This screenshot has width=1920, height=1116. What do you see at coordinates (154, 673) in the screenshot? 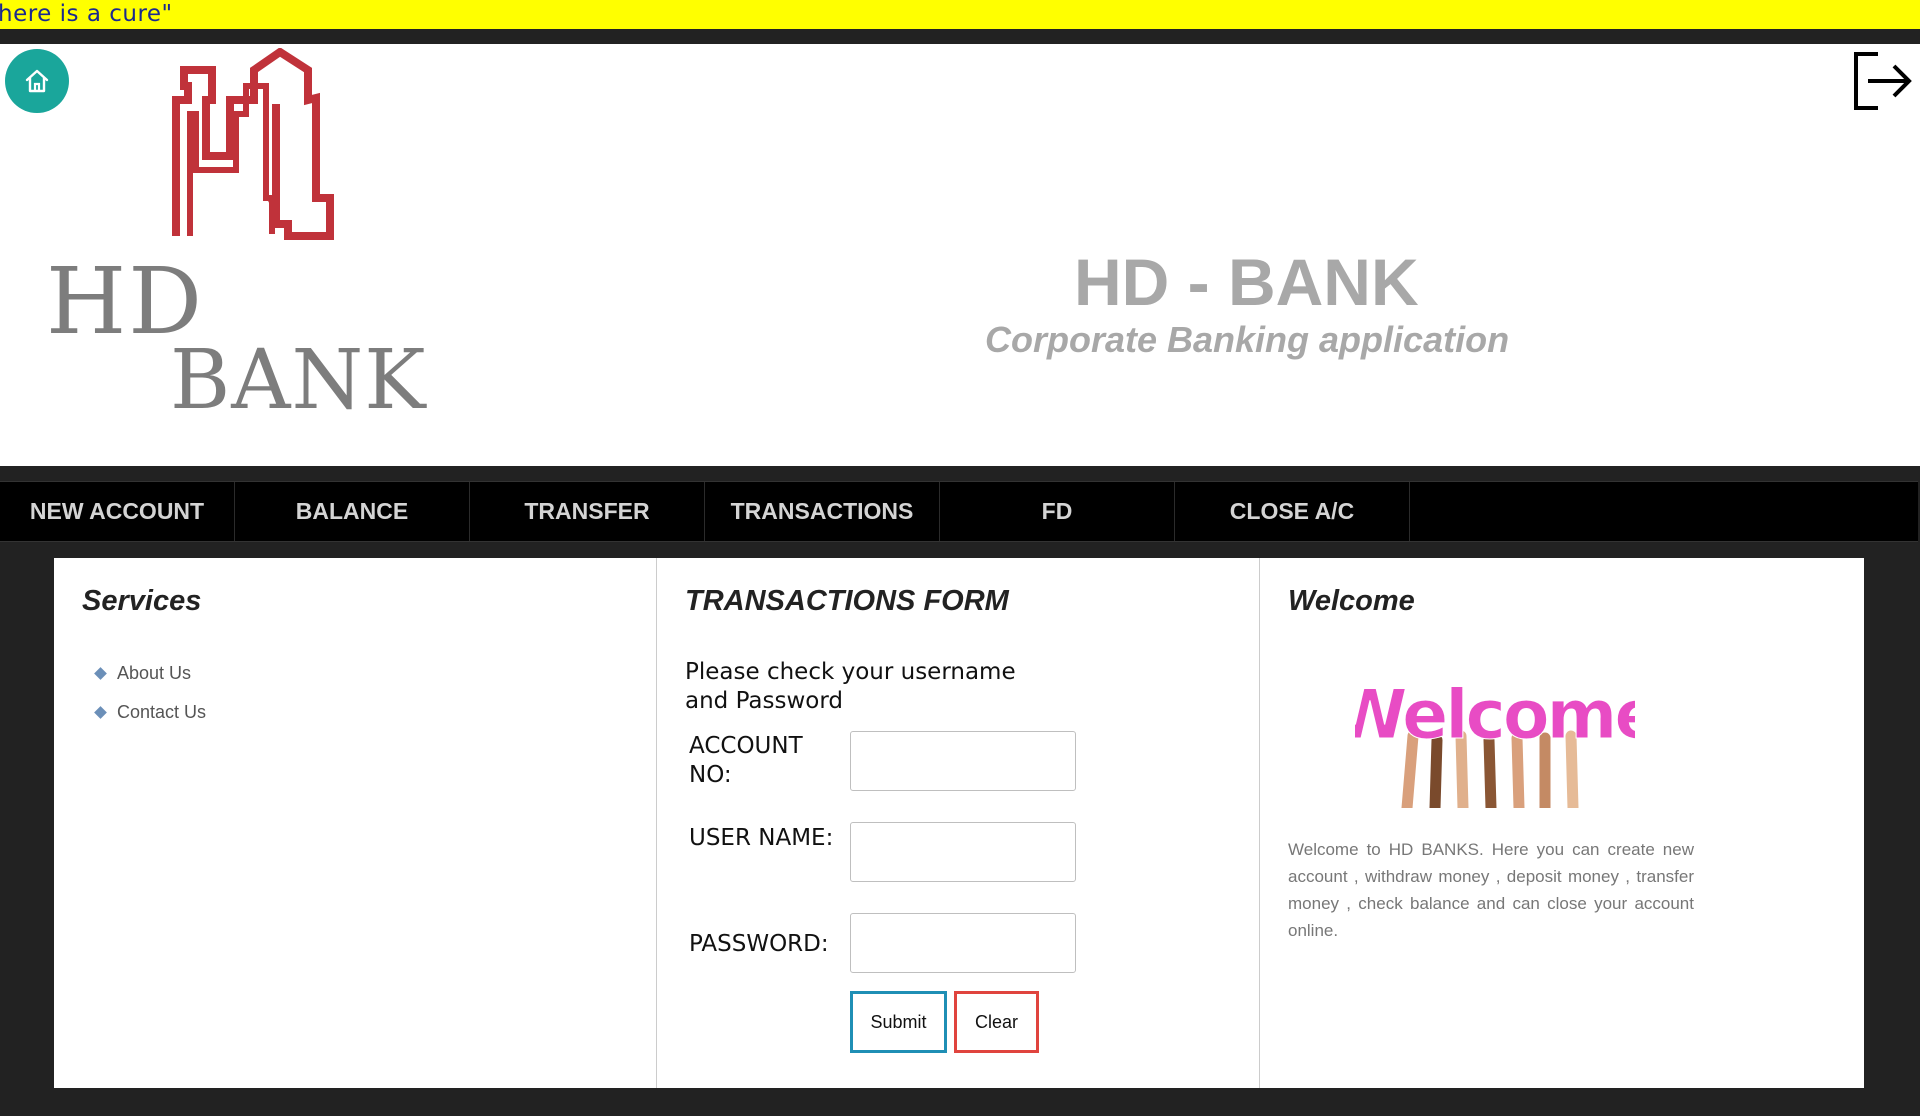
I see `service-link-label: About Us` at bounding box center [154, 673].